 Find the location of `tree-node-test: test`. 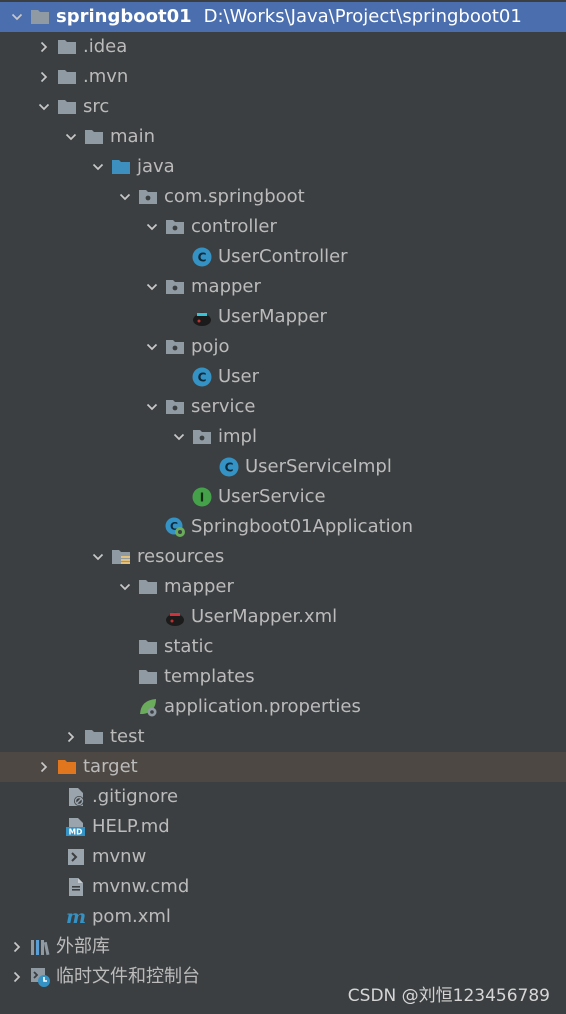

tree-node-test: test is located at coordinates (283, 737).